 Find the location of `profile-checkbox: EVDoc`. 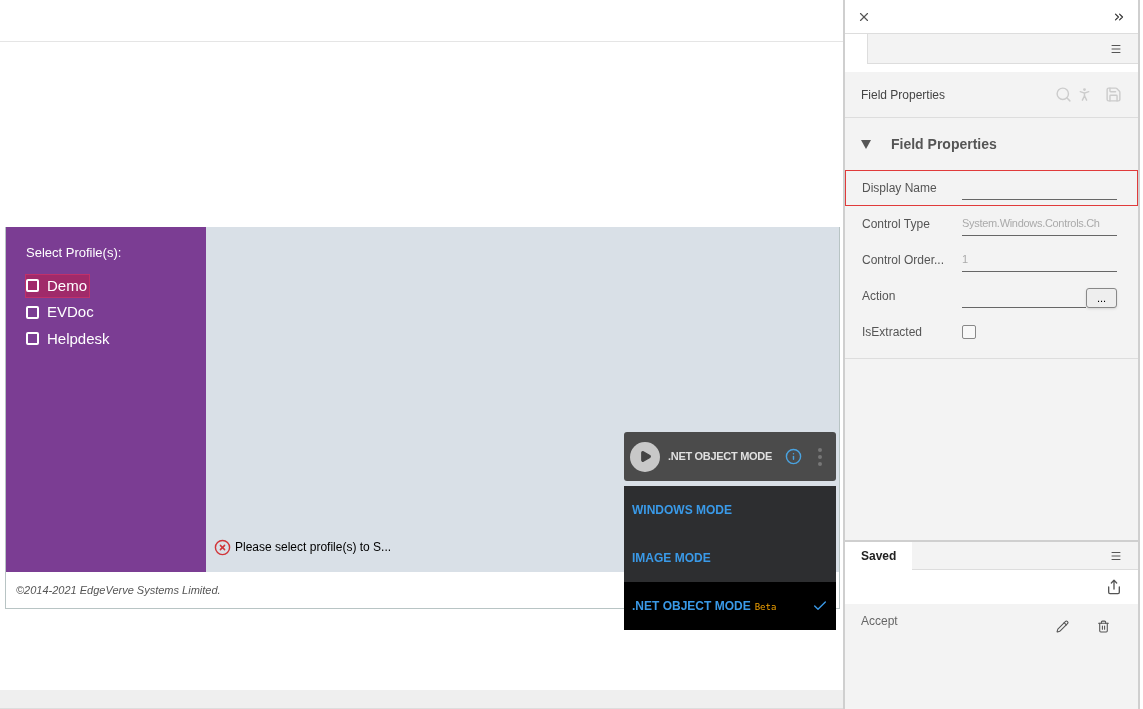

profile-checkbox: EVDoc is located at coordinates (61, 312).